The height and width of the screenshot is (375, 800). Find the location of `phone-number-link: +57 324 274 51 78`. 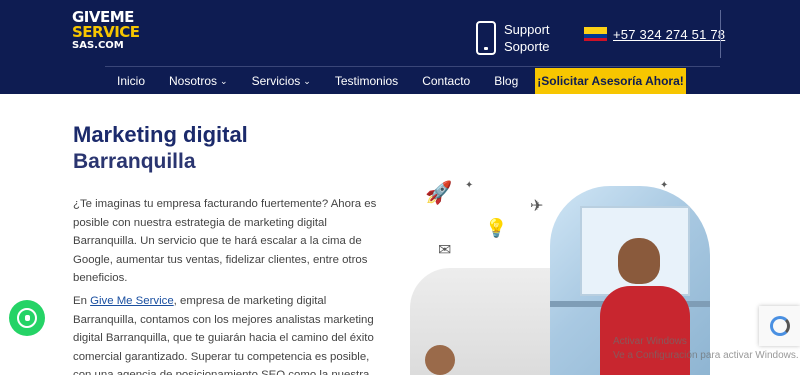

phone-number-link: +57 324 274 51 78 is located at coordinates (669, 34).